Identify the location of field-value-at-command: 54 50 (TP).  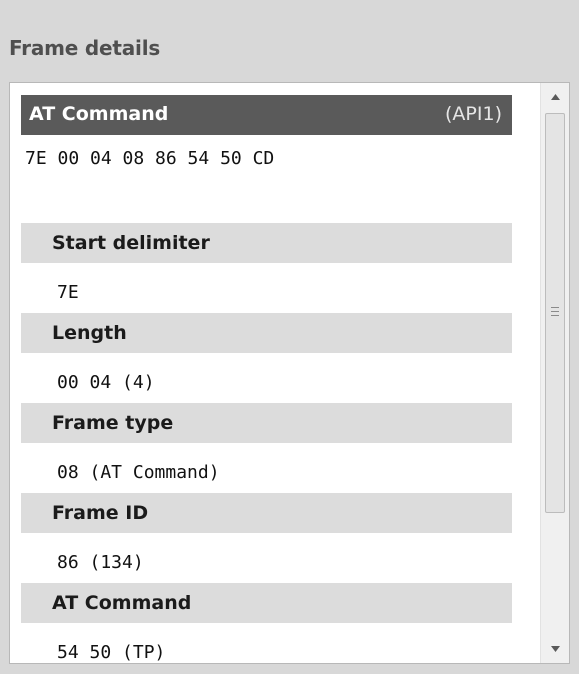
(111, 652).